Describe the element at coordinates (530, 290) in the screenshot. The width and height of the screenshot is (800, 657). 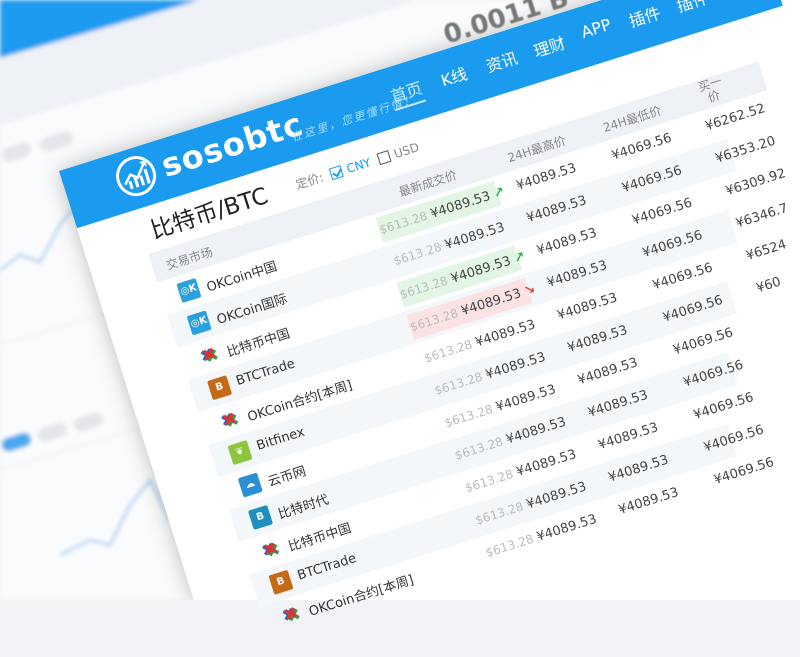
I see `trend-down-icon: ↘` at that location.